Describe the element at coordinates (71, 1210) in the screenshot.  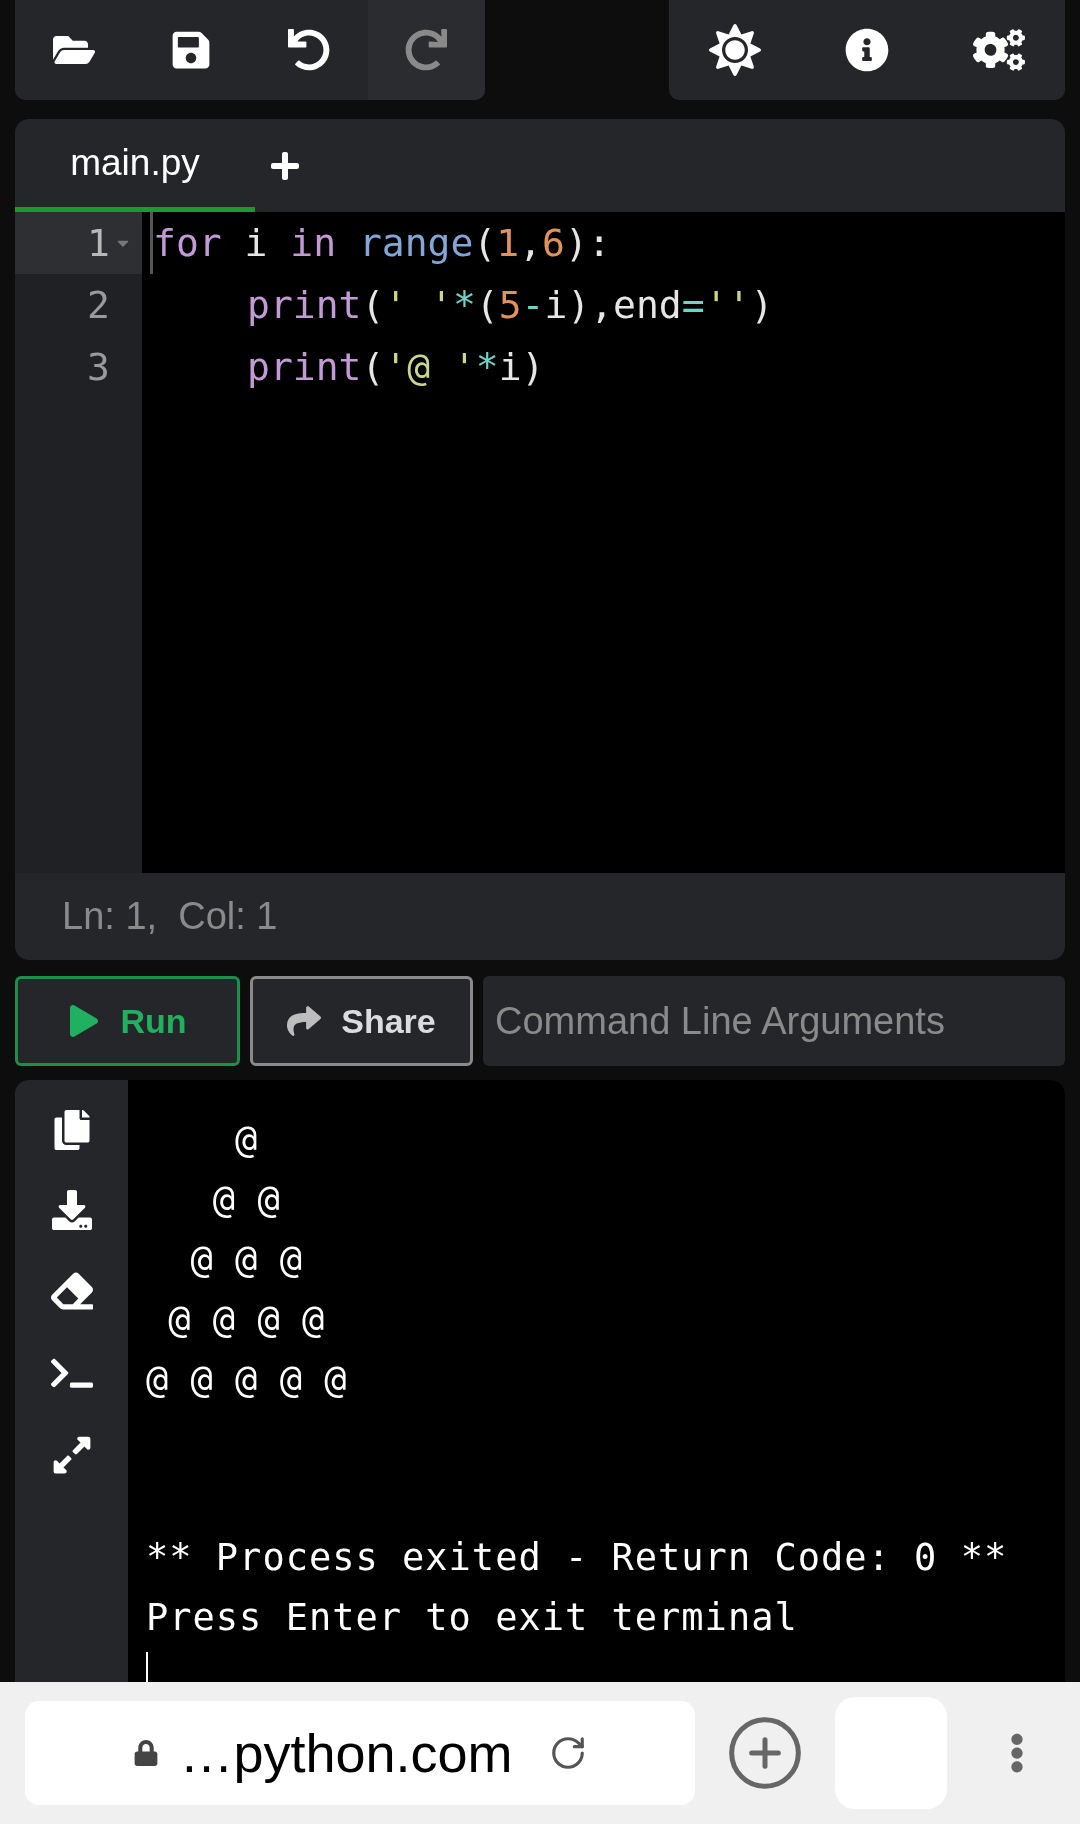
I see `download-icon` at that location.